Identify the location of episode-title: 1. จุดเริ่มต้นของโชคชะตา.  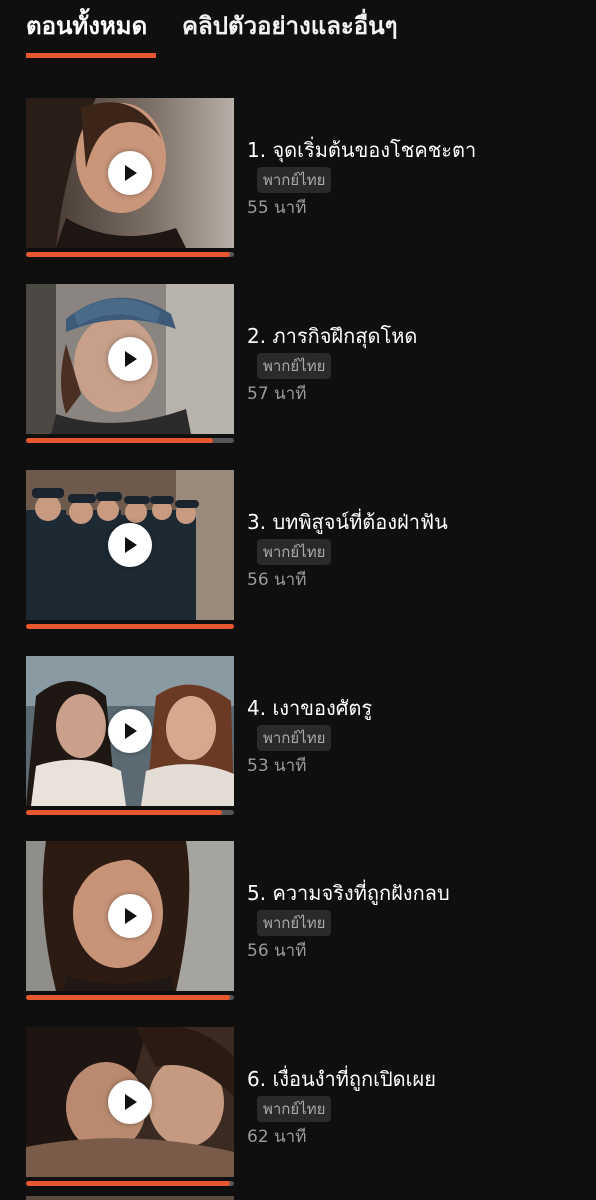
(361, 150).